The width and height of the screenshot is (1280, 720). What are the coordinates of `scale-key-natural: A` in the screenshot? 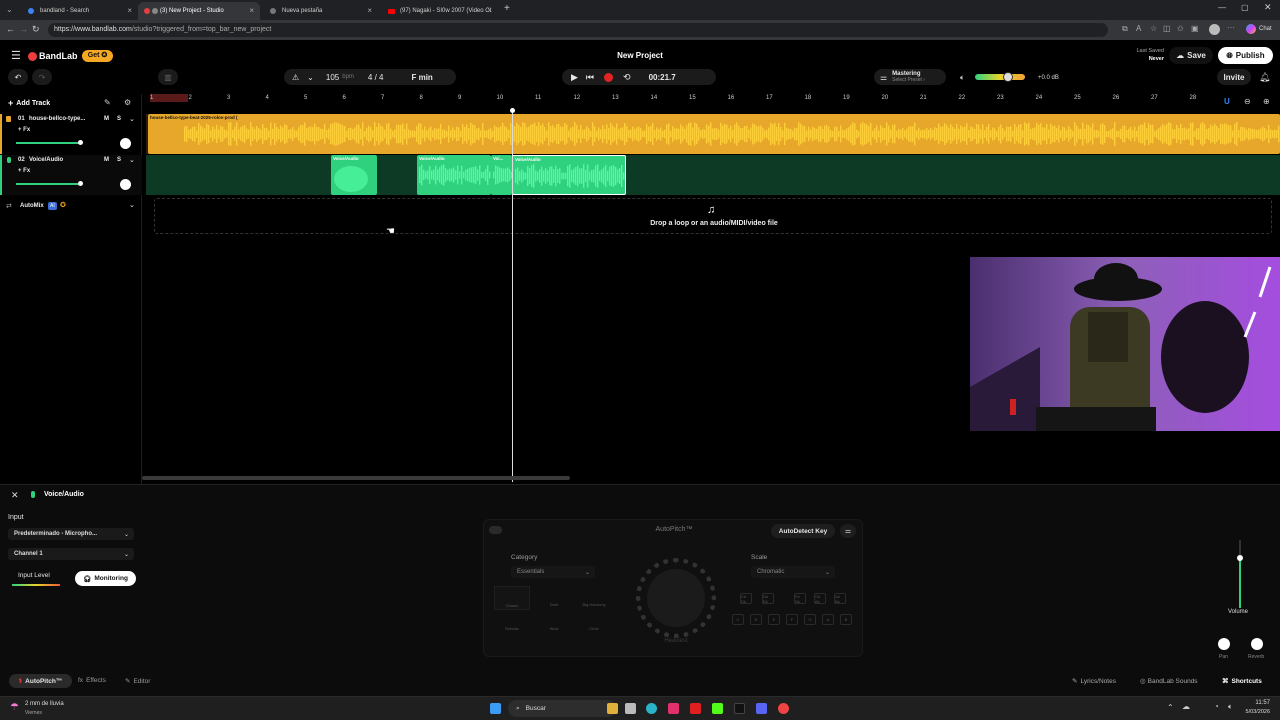 It's located at (828, 619).